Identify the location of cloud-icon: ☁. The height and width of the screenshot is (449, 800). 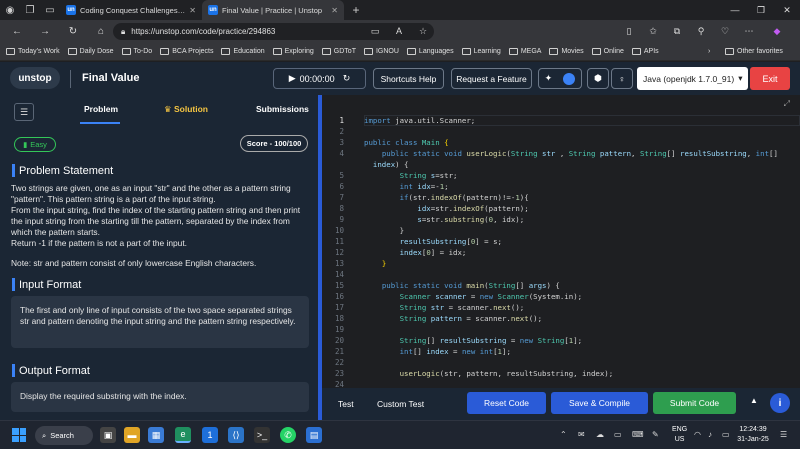
(600, 434).